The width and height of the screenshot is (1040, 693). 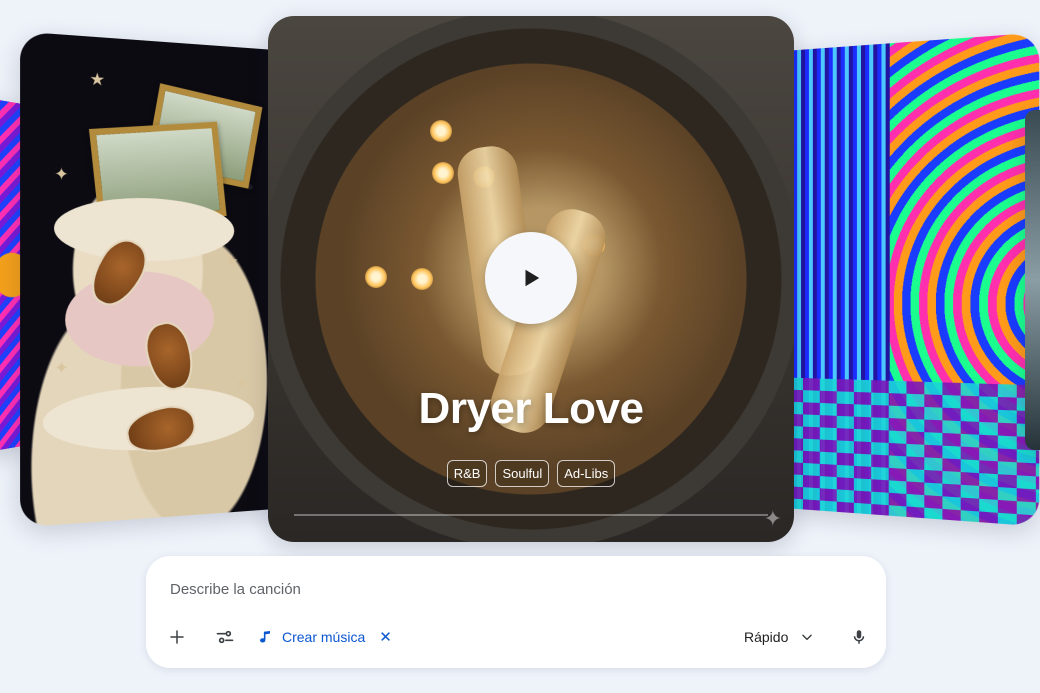 I want to click on create-music-chip: Crear música ✕, so click(x=325, y=637).